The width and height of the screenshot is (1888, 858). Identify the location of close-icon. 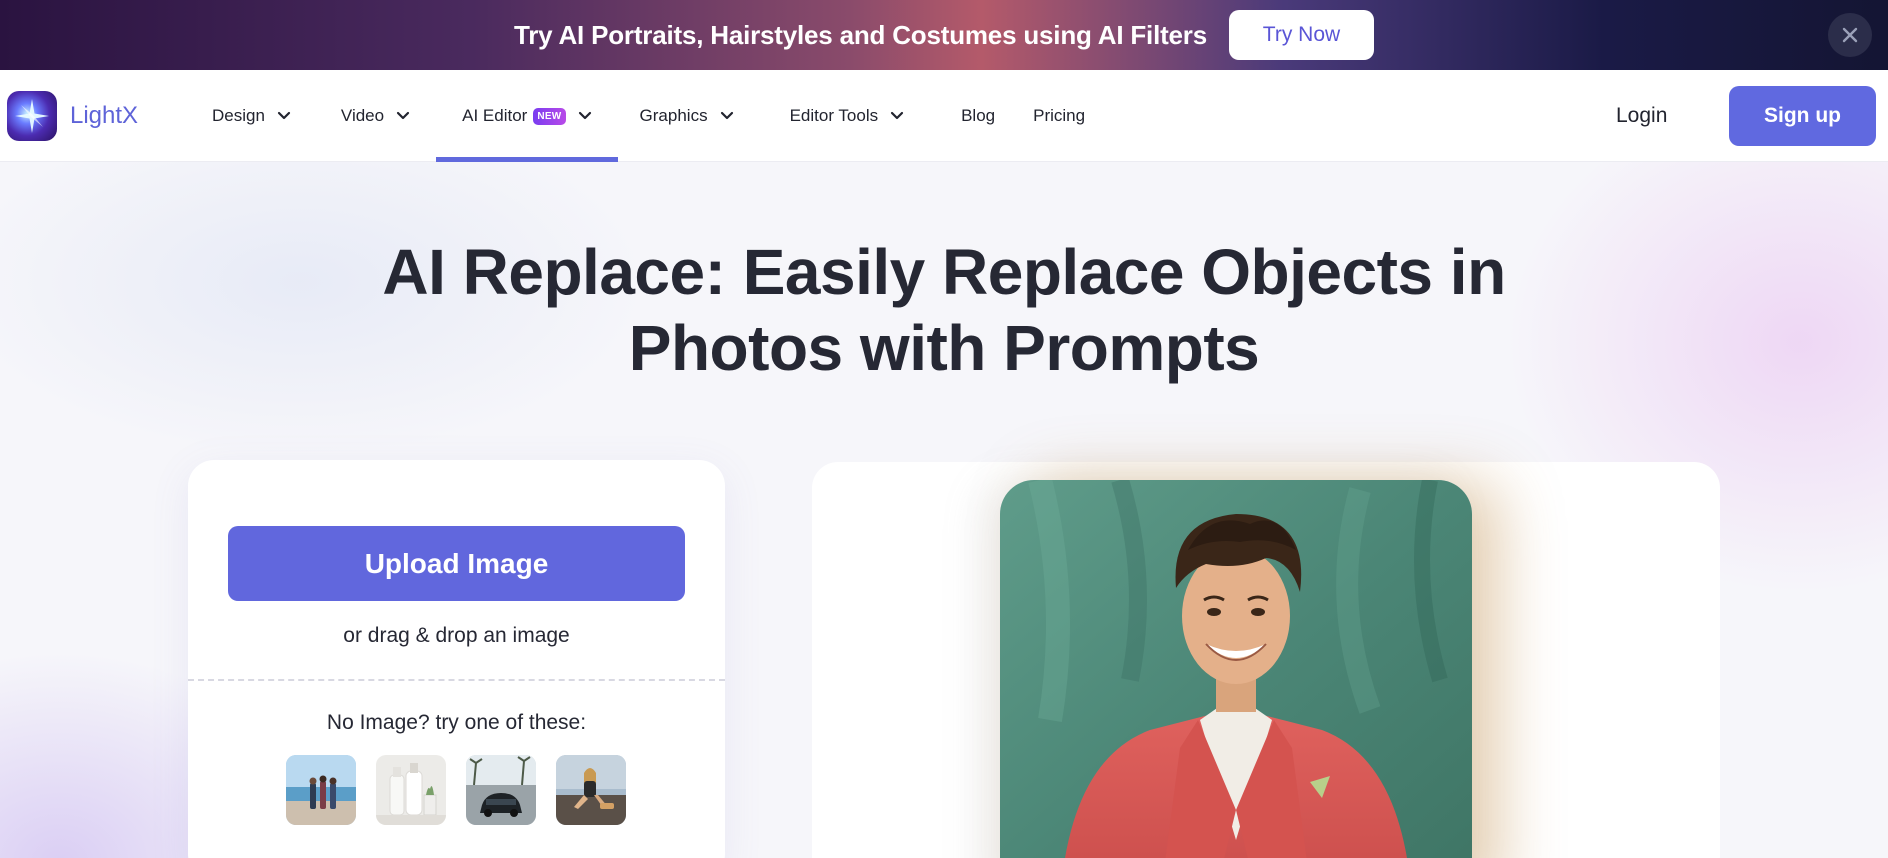
(1850, 35).